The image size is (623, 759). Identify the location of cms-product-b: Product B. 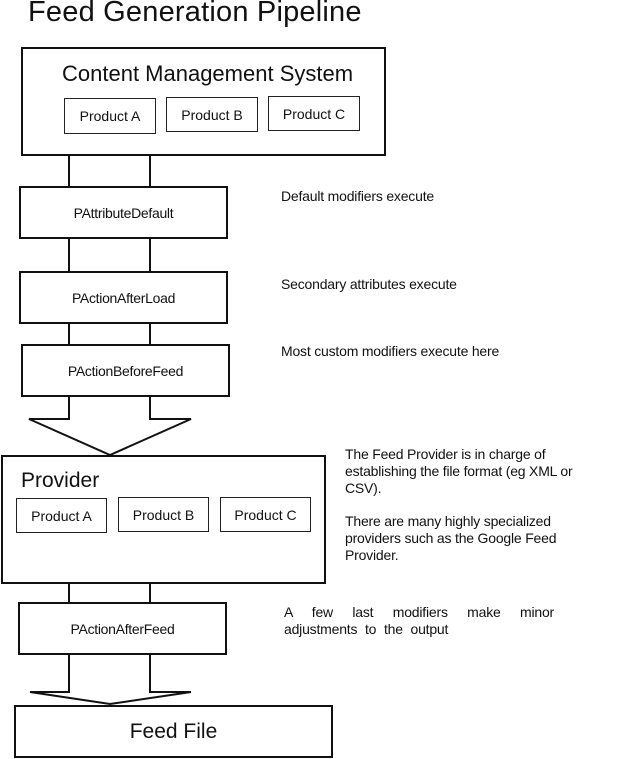
(212, 114).